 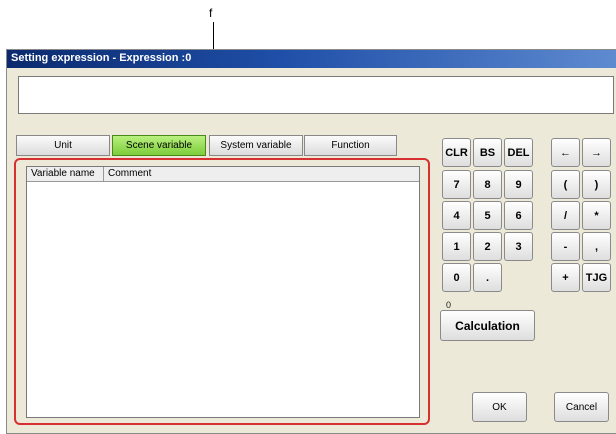 What do you see at coordinates (518, 215) in the screenshot?
I see `key-6: 6` at bounding box center [518, 215].